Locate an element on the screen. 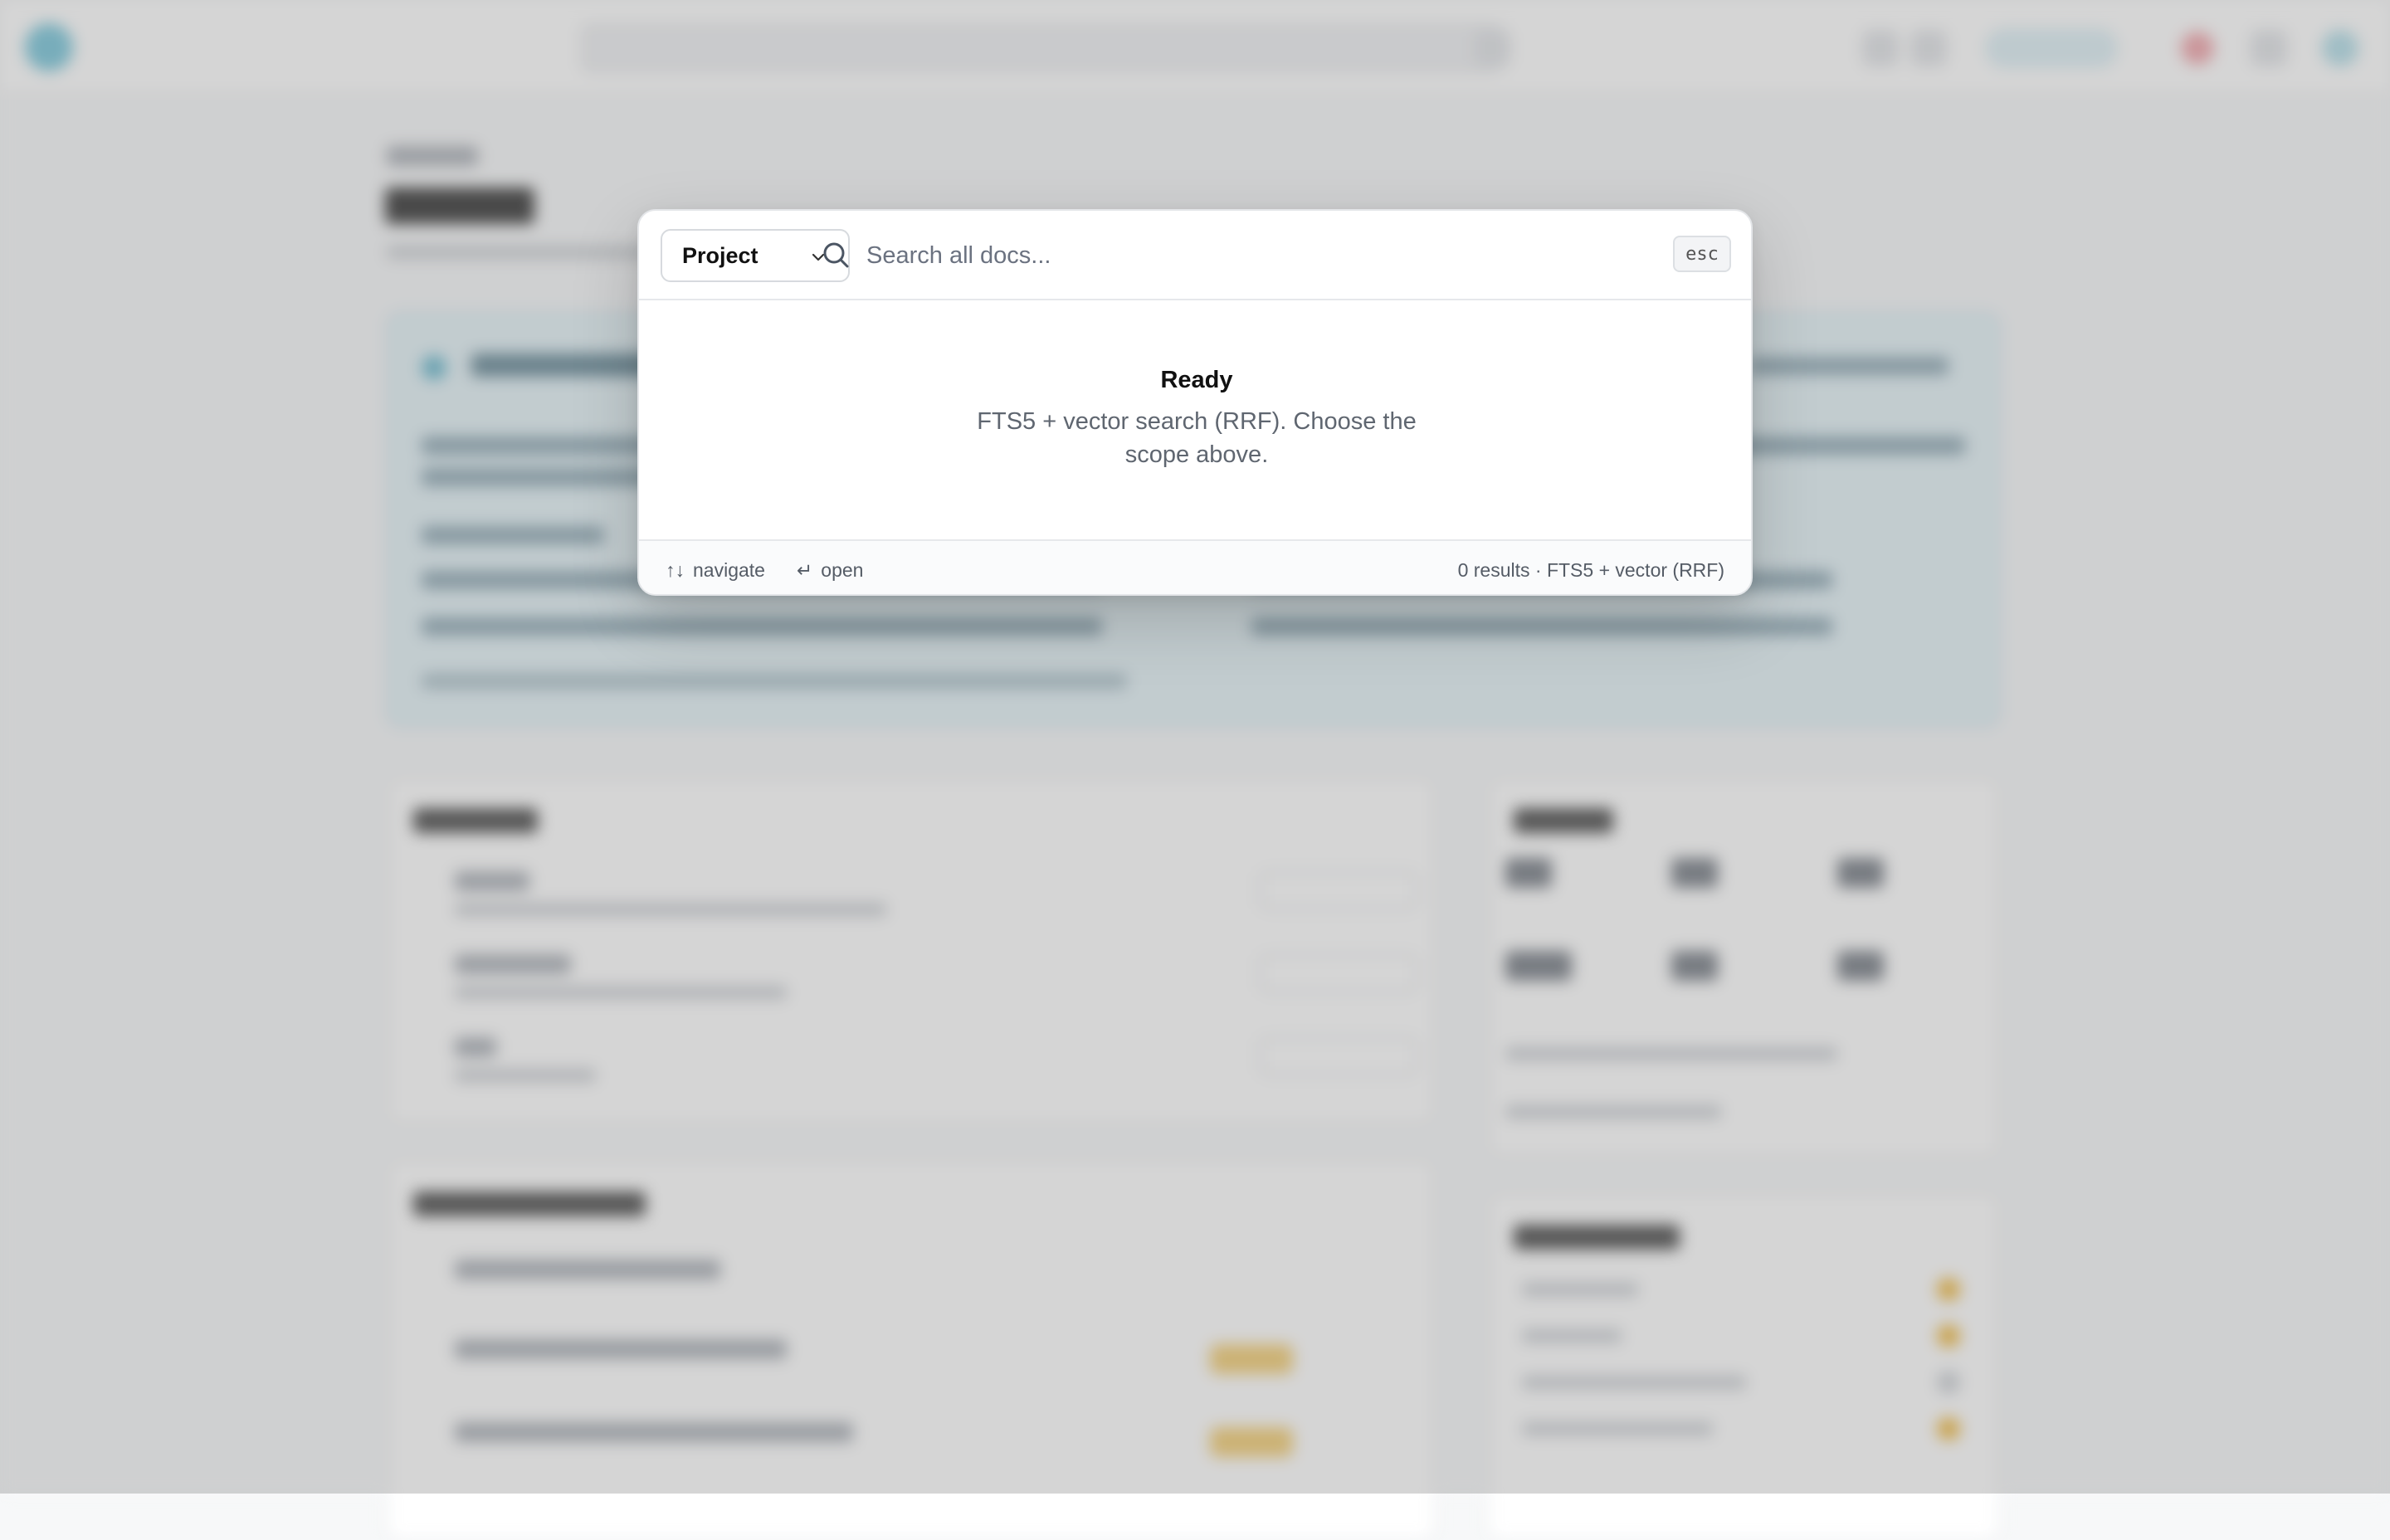 This screenshot has width=2390, height=1540. search-input is located at coordinates (1263, 256).